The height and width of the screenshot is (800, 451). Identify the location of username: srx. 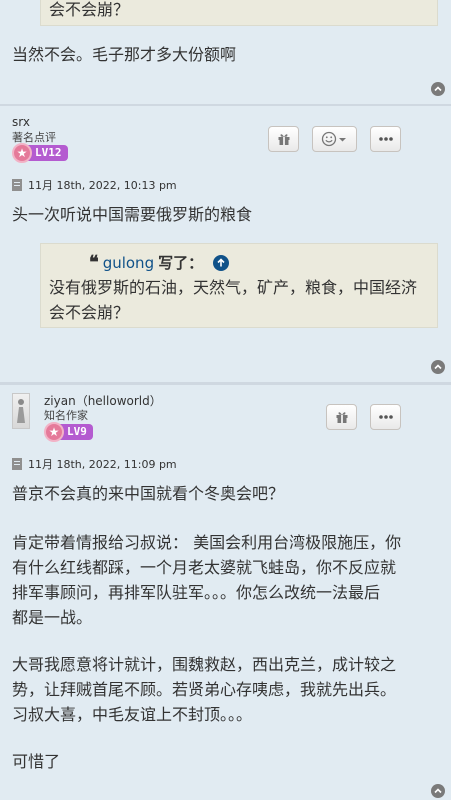
(21, 122).